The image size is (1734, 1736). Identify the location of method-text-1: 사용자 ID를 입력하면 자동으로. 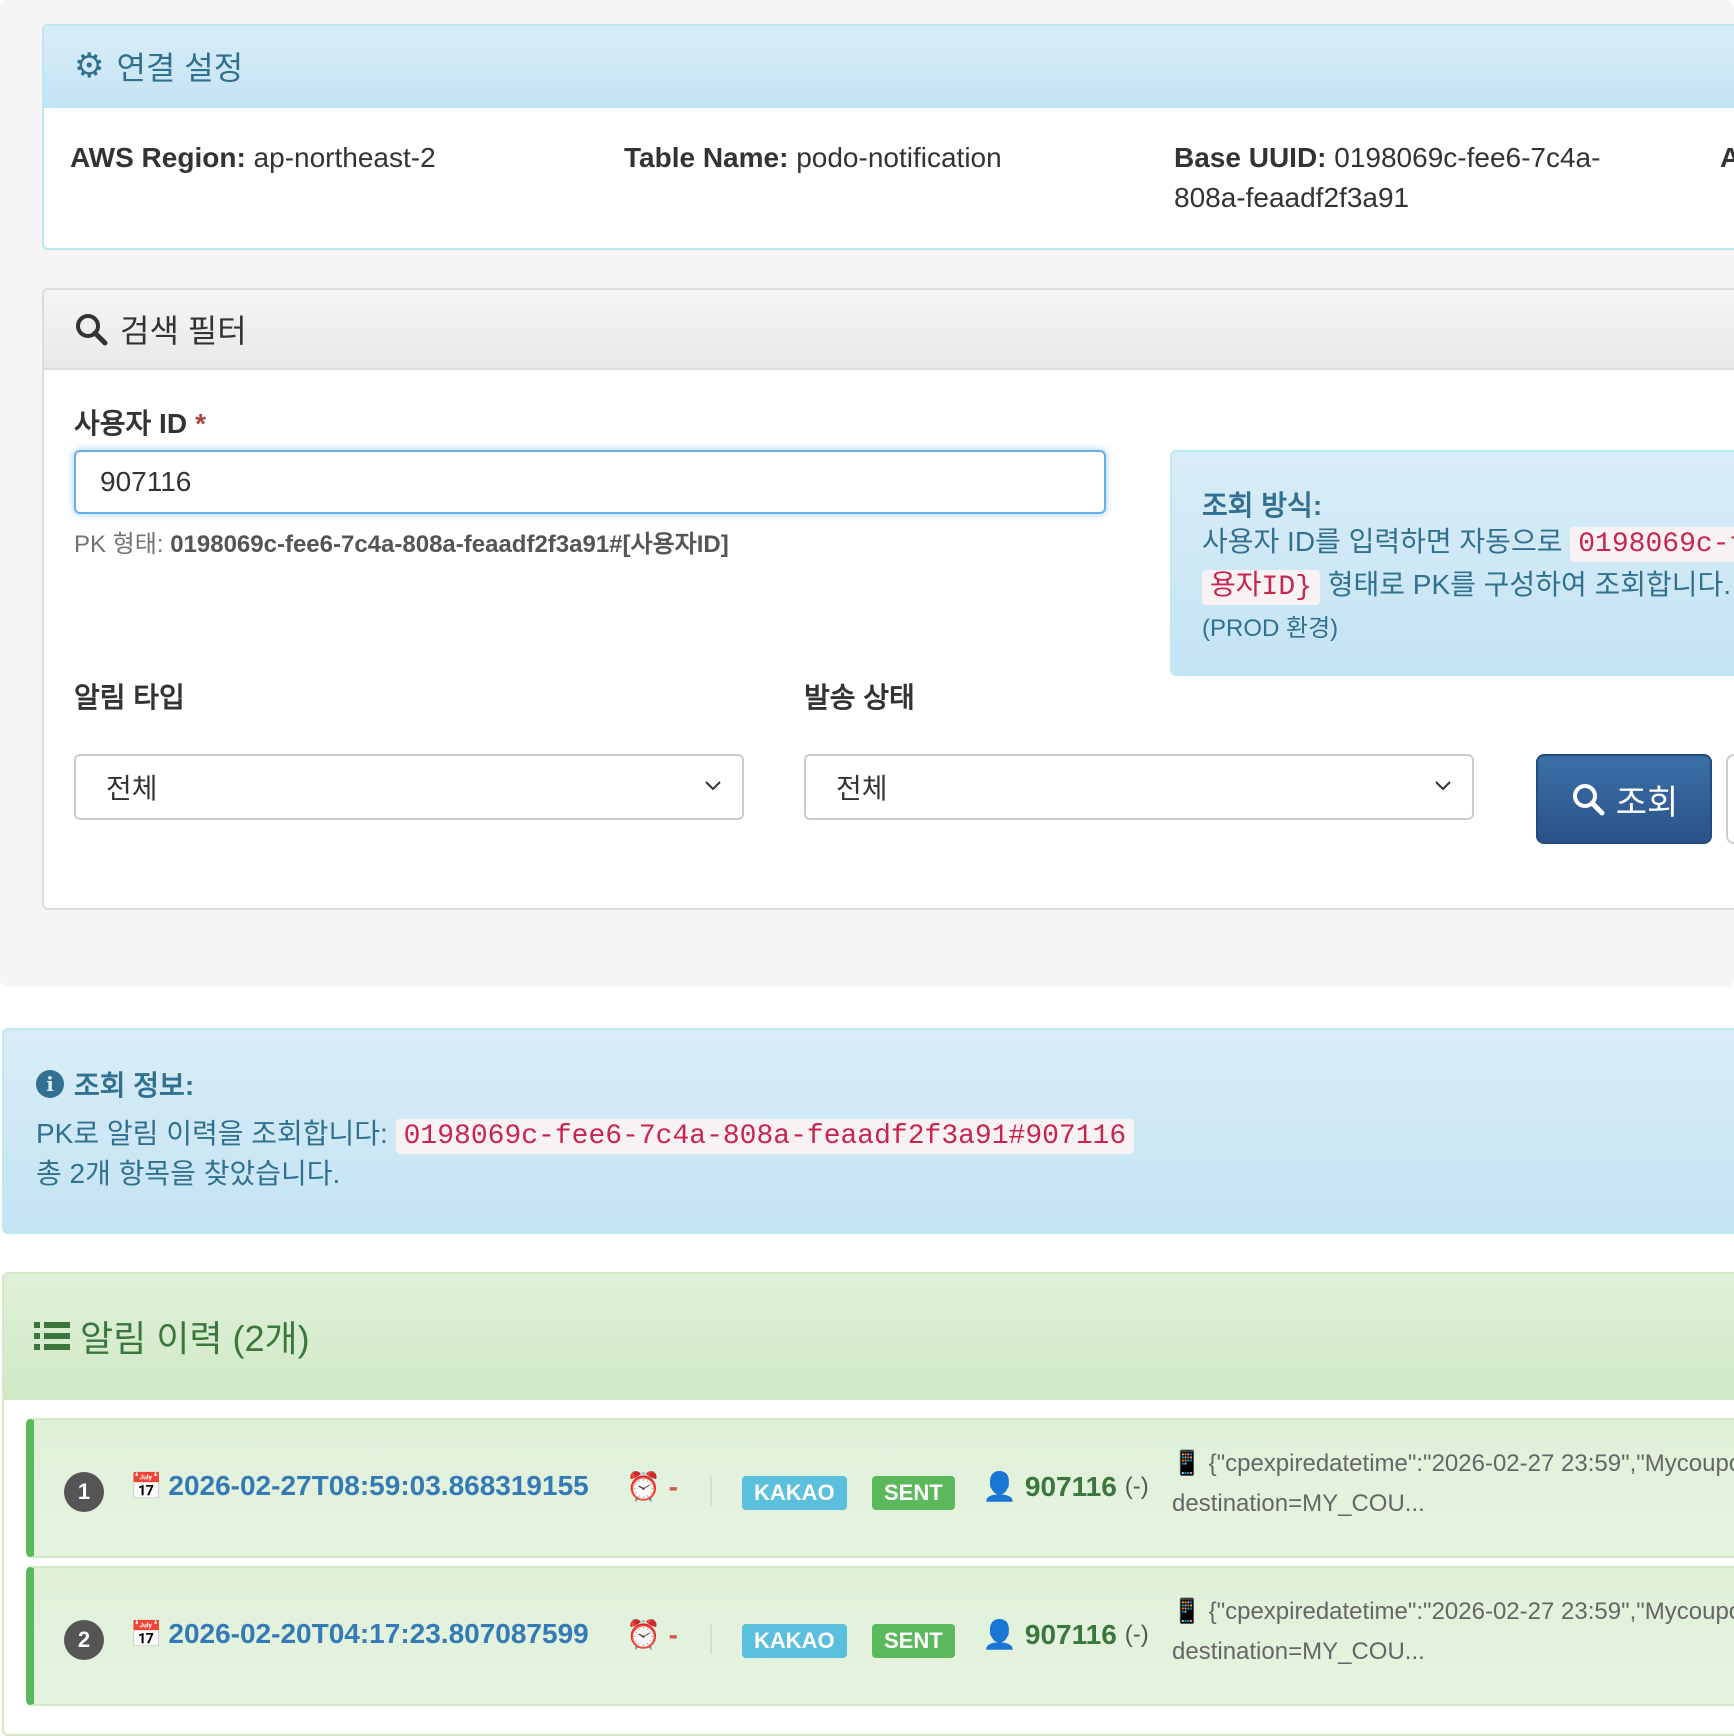
(1382, 541).